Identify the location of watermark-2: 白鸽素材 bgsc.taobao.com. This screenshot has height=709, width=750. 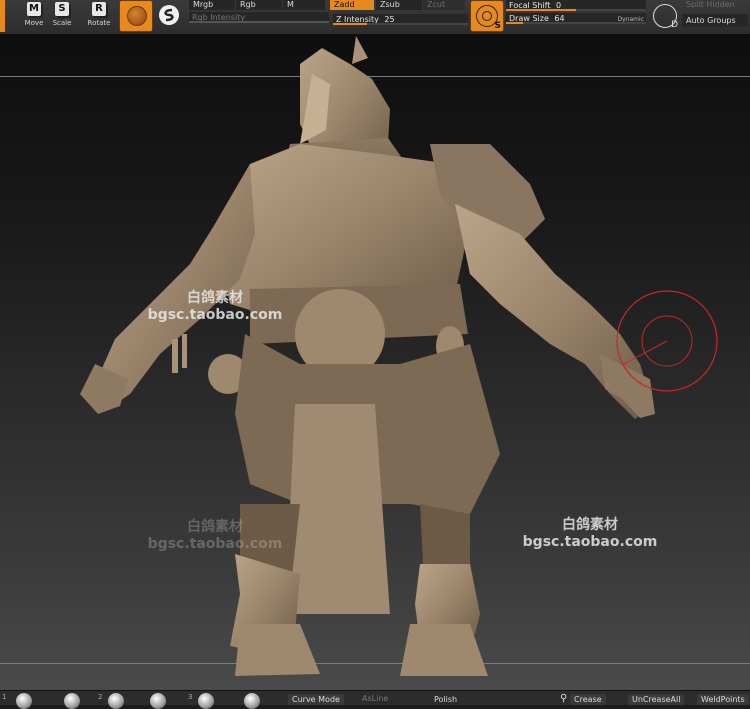
(215, 536).